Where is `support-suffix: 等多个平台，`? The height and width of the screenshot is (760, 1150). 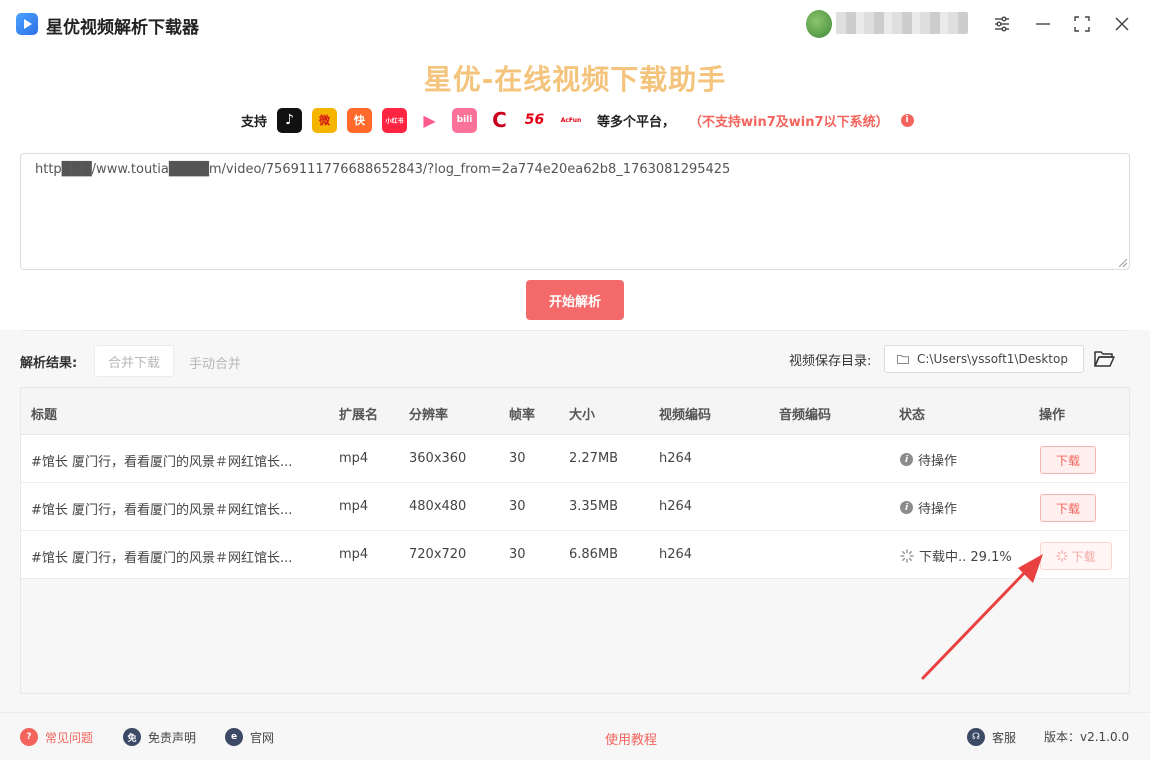
support-suffix: 等多个平台， is located at coordinates (636, 122).